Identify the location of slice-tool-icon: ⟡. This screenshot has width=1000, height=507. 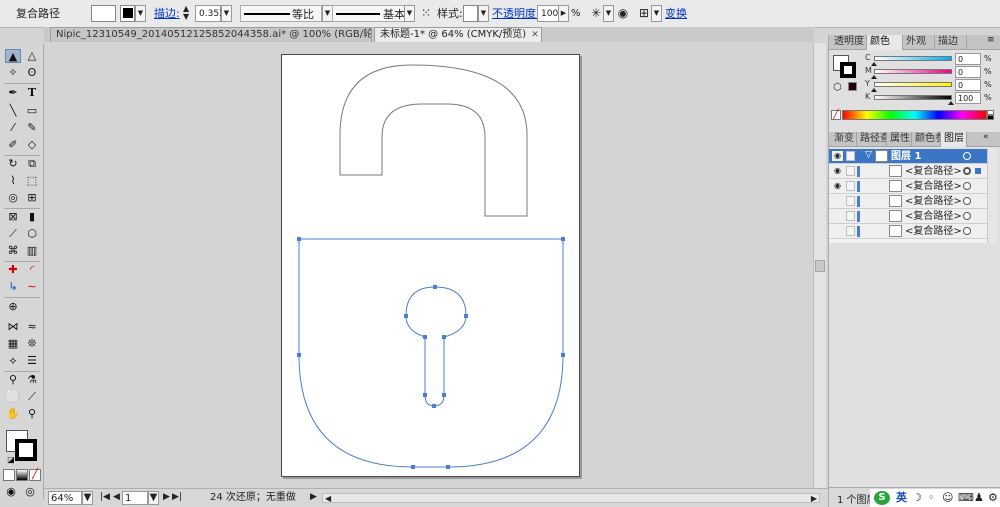
(13, 361).